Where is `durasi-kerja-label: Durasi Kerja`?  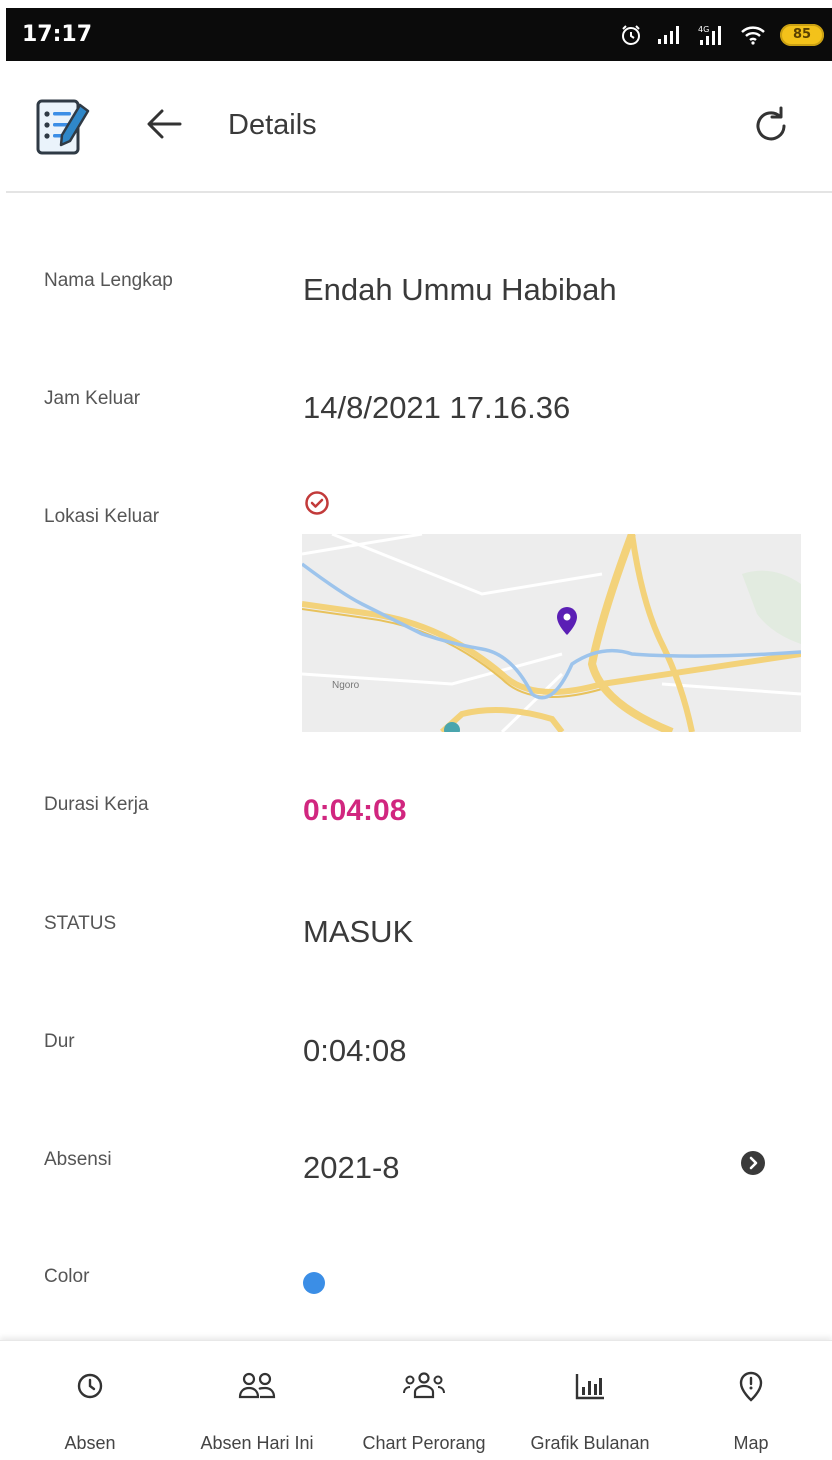 durasi-kerja-label: Durasi Kerja is located at coordinates (96, 804).